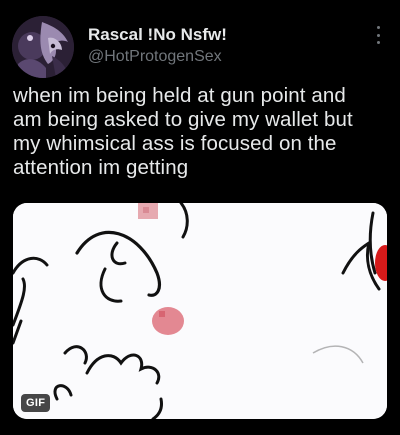  I want to click on character-avatar-icon, so click(43, 47).